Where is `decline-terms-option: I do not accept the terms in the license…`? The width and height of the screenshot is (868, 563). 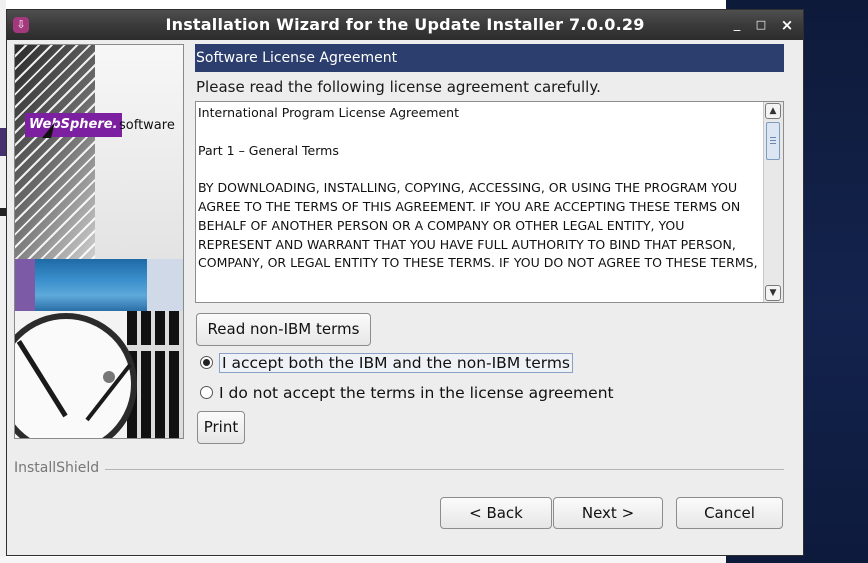
decline-terms-option: I do not accept the terms in the license… is located at coordinates (407, 393).